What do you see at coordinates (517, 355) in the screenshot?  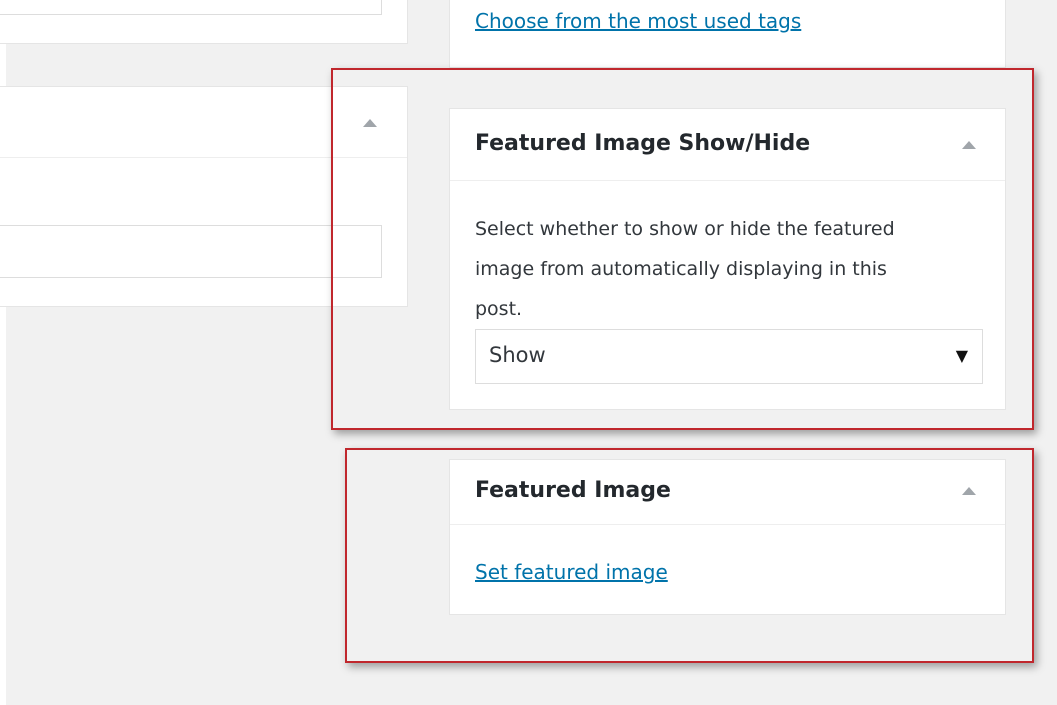 I see `show-hide-select-value: Show` at bounding box center [517, 355].